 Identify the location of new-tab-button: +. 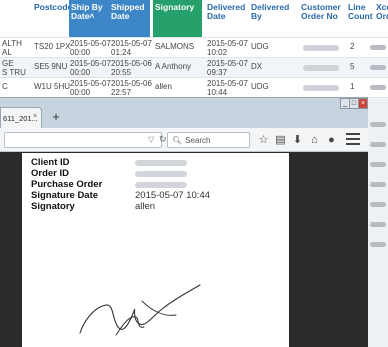
(56, 117).